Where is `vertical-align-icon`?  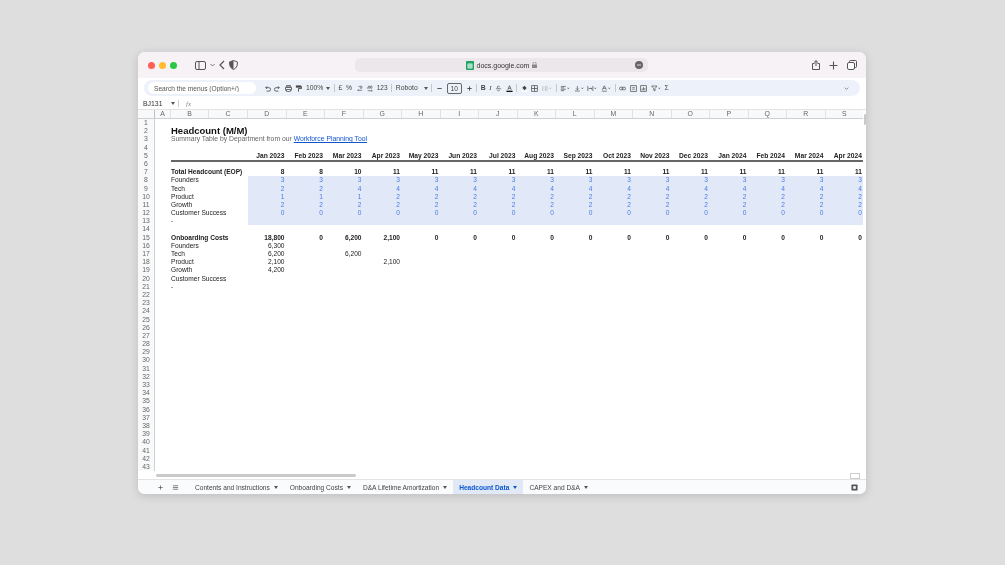
vertical-align-icon is located at coordinates (578, 88).